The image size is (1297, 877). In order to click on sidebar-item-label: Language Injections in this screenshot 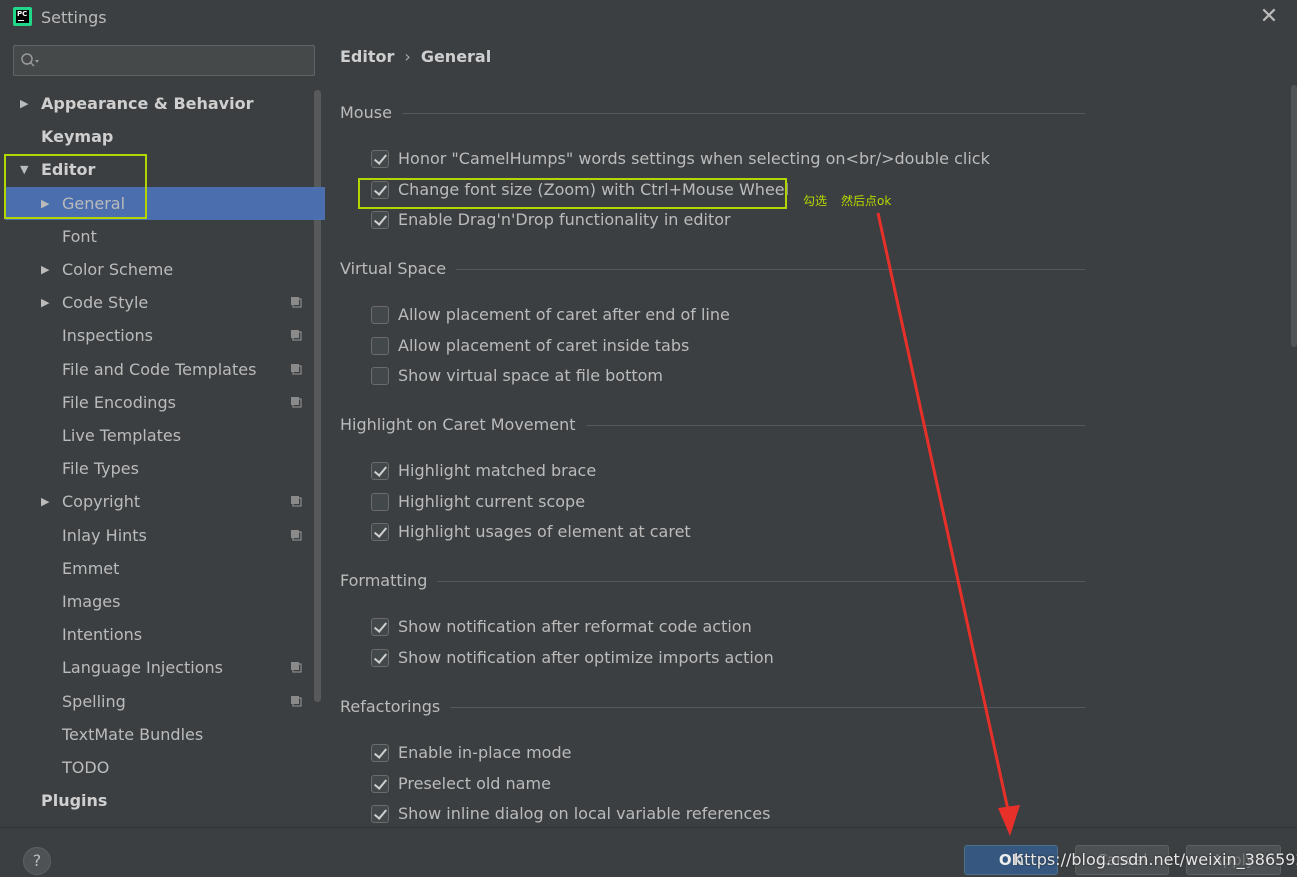, I will do `click(142, 668)`.